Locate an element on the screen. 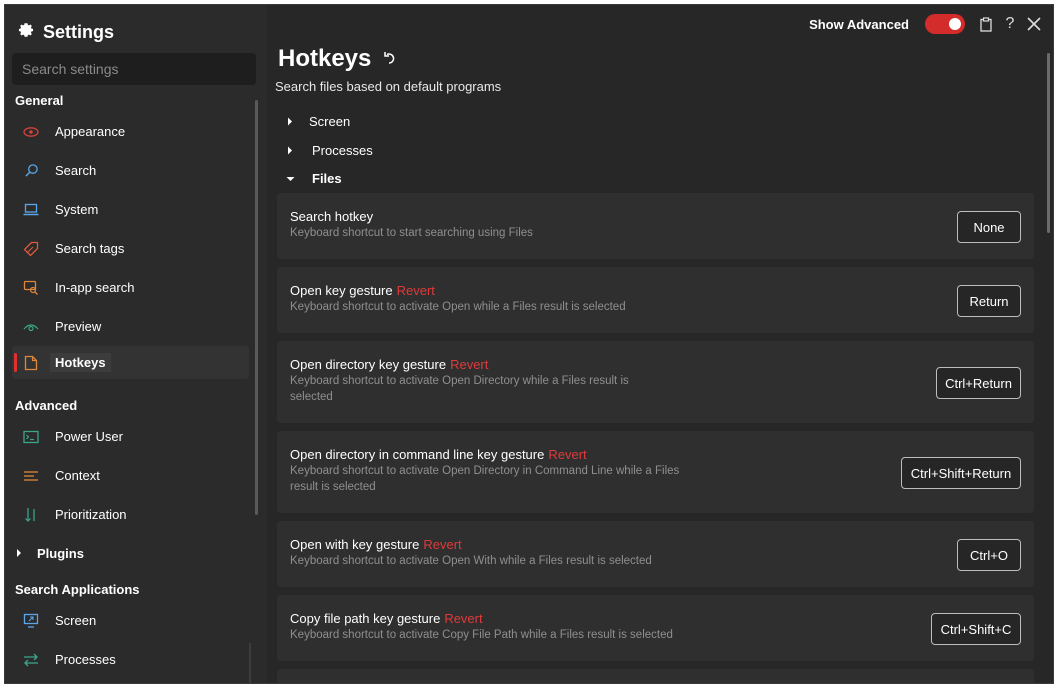 The height and width of the screenshot is (685, 1058). toggle-knob is located at coordinates (955, 24).